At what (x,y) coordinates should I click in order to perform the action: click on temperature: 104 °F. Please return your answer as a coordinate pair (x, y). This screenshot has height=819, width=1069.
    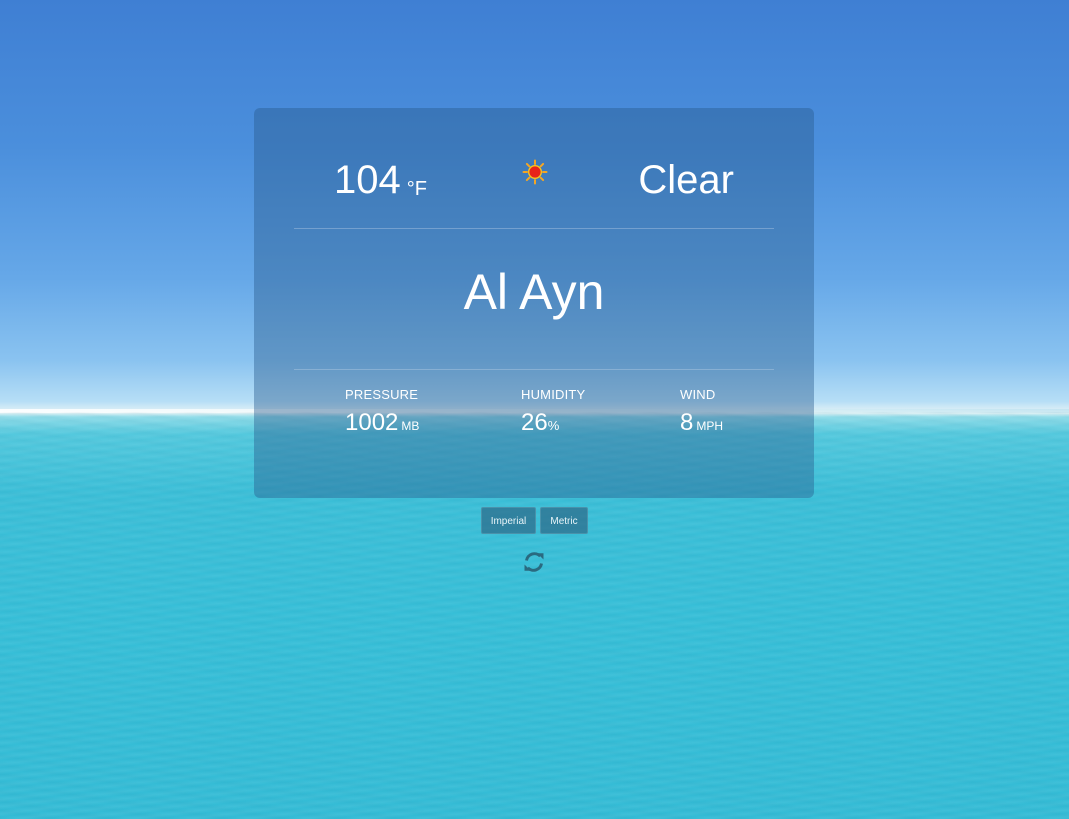
    Looking at the image, I should click on (380, 183).